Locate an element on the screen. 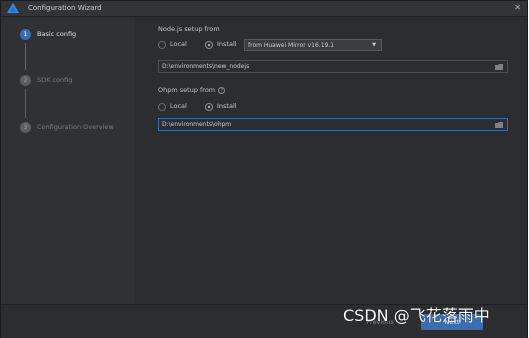 The width and height of the screenshot is (529, 338). help-icon: ? is located at coordinates (222, 90).